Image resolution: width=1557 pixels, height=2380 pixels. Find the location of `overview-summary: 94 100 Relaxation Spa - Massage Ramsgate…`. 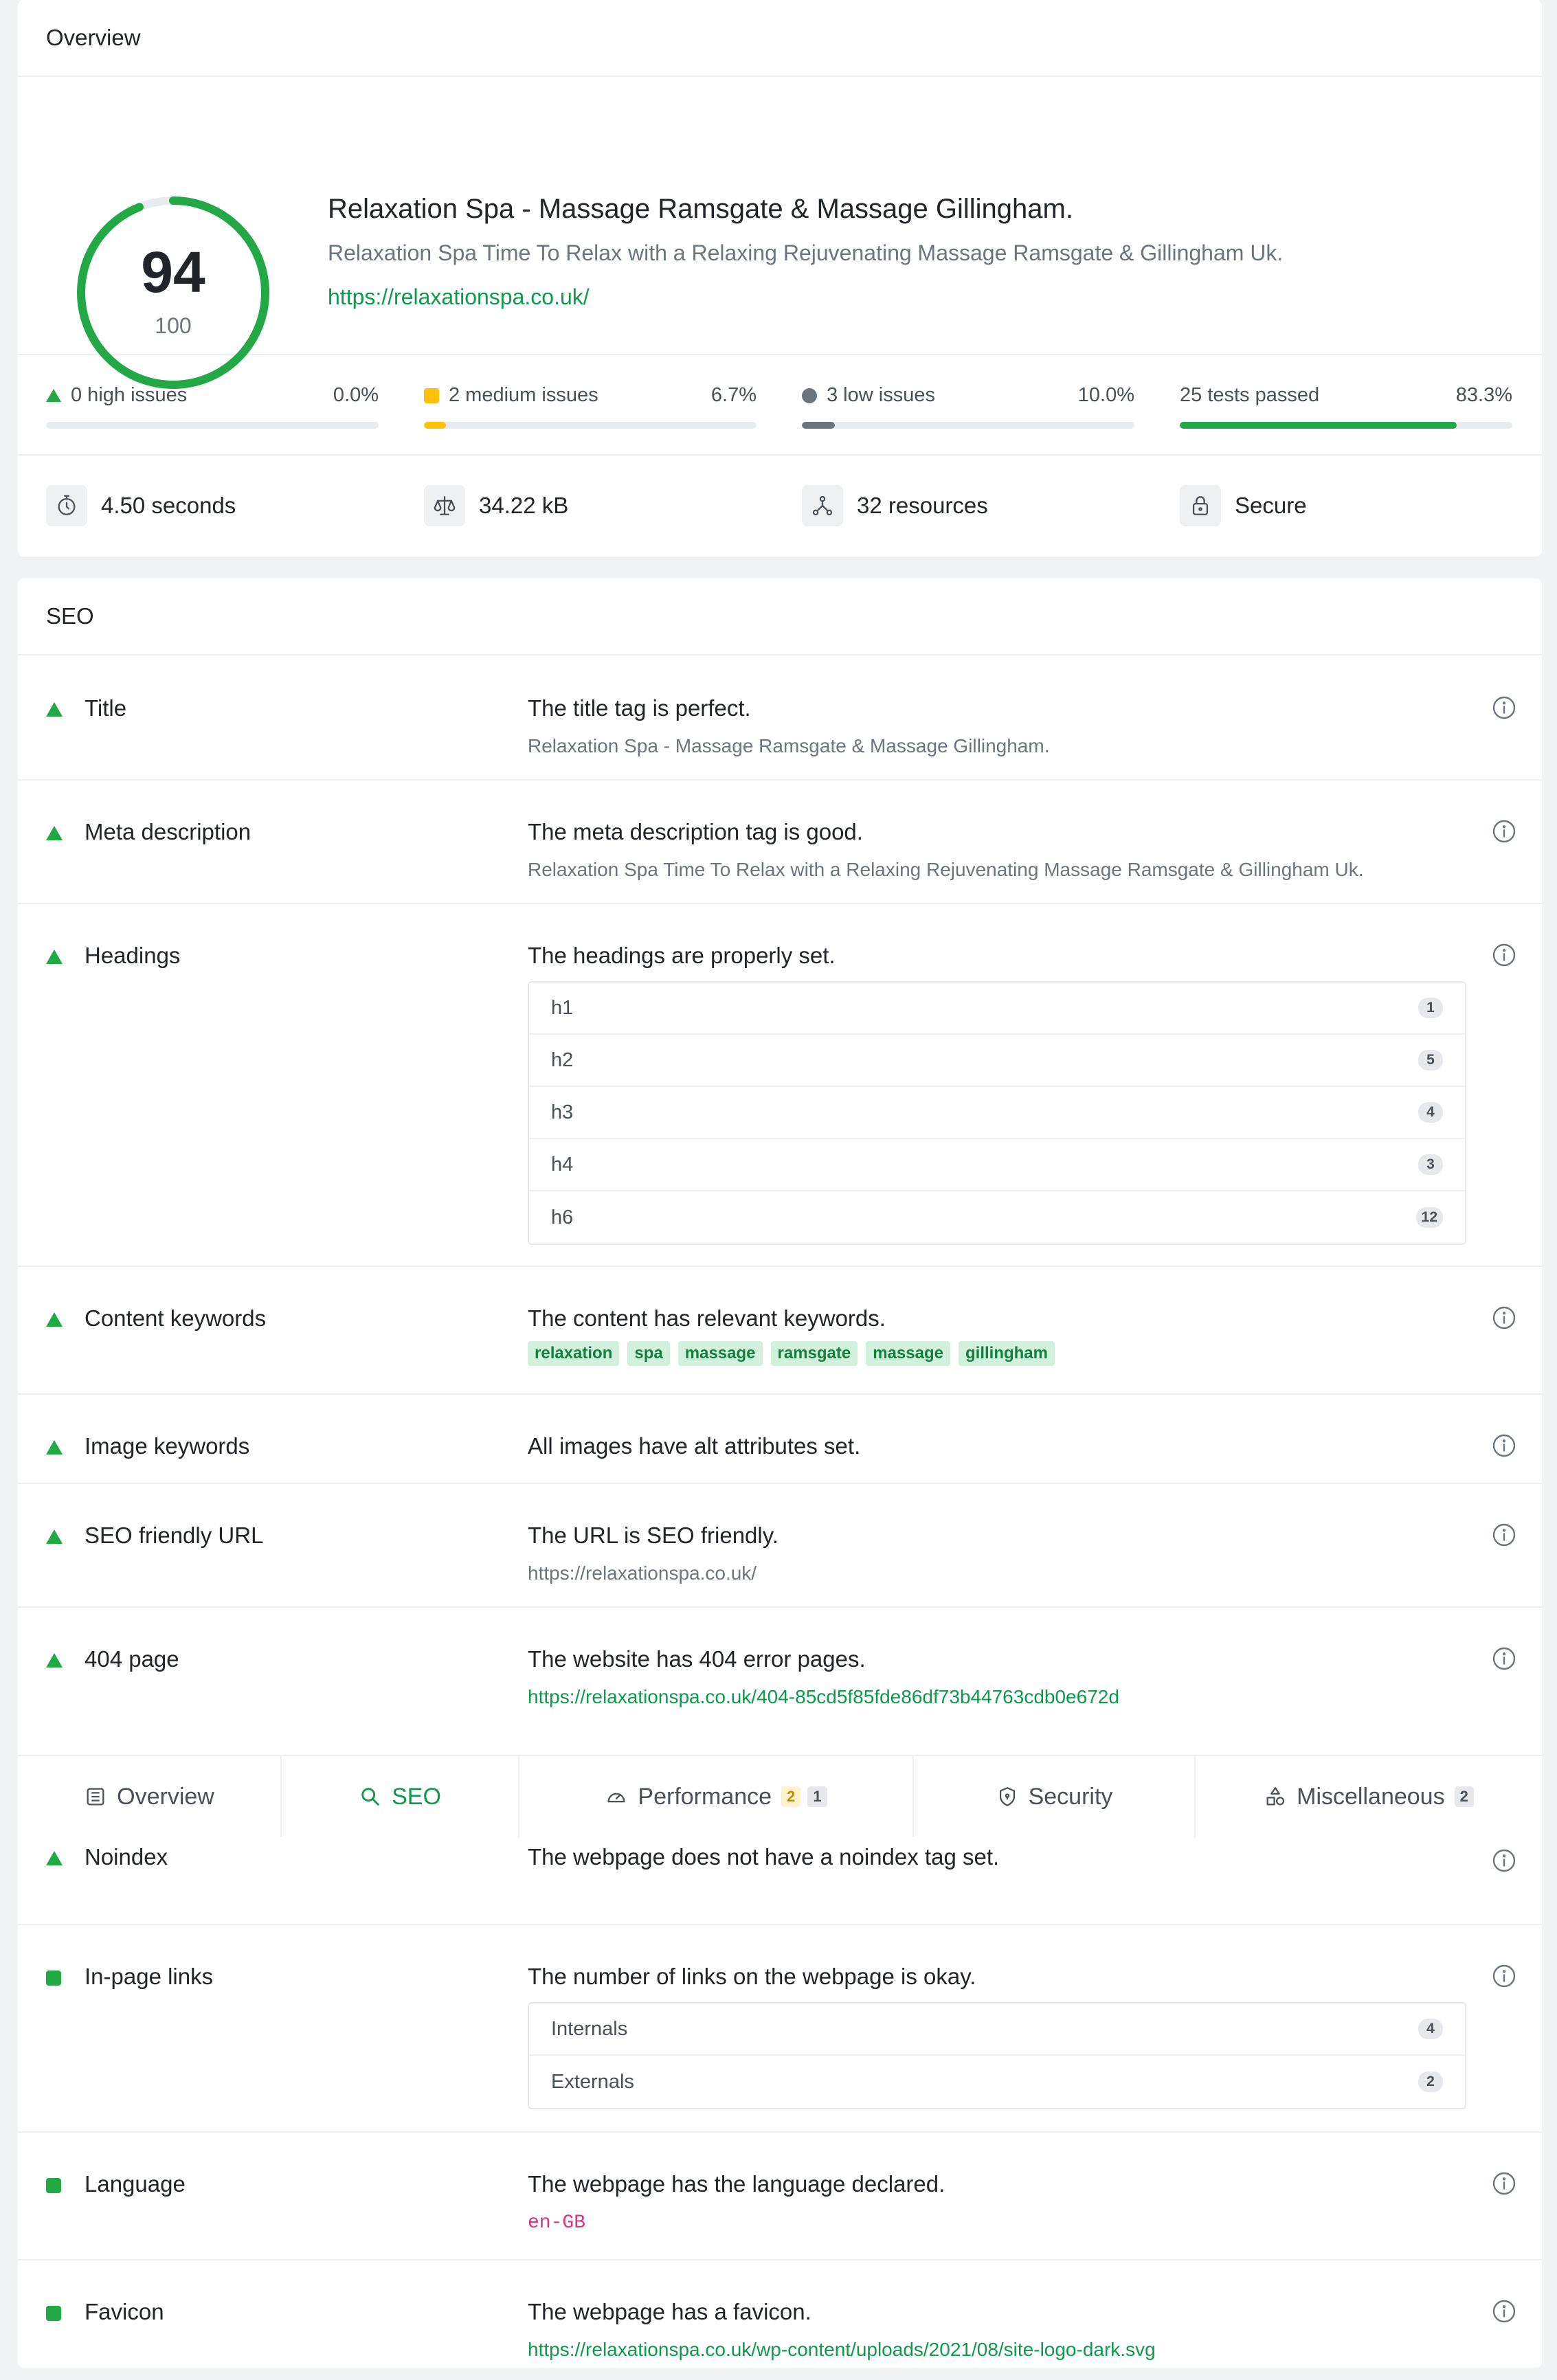

overview-summary: 94 100 Relaxation Spa - Massage Ramsgate… is located at coordinates (780, 233).